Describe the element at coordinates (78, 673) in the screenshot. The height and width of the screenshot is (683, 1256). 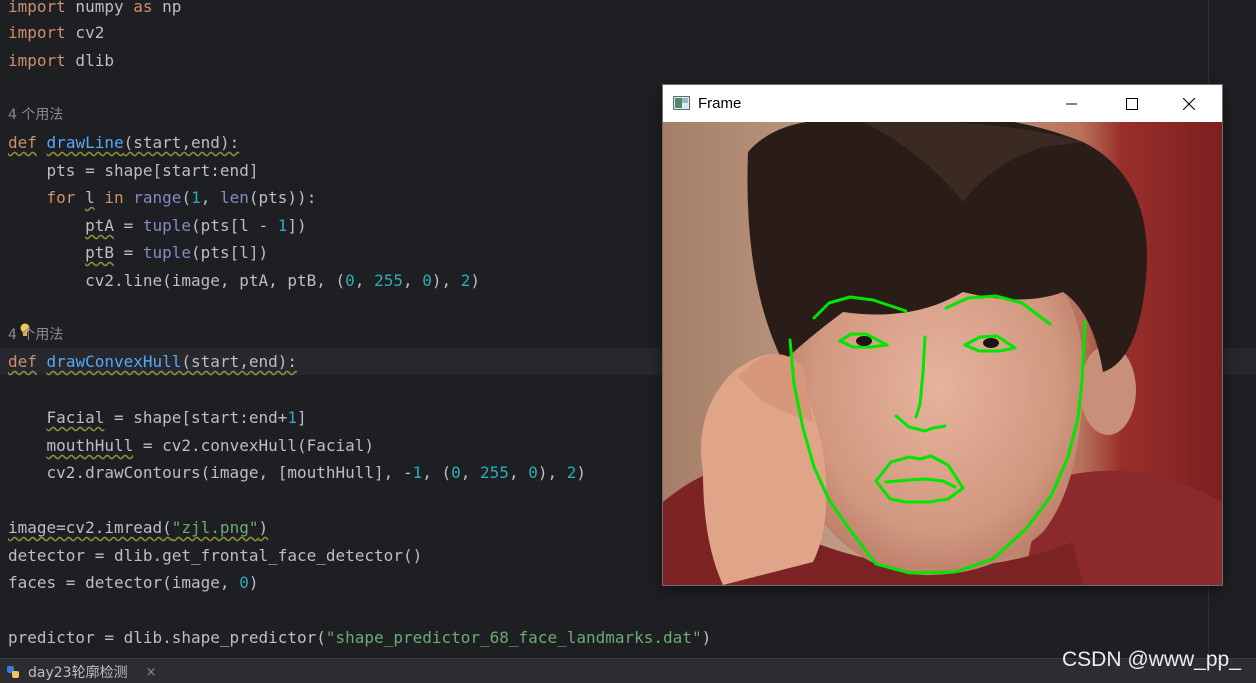
I see `run-tab-label: day23轮廓检测` at that location.